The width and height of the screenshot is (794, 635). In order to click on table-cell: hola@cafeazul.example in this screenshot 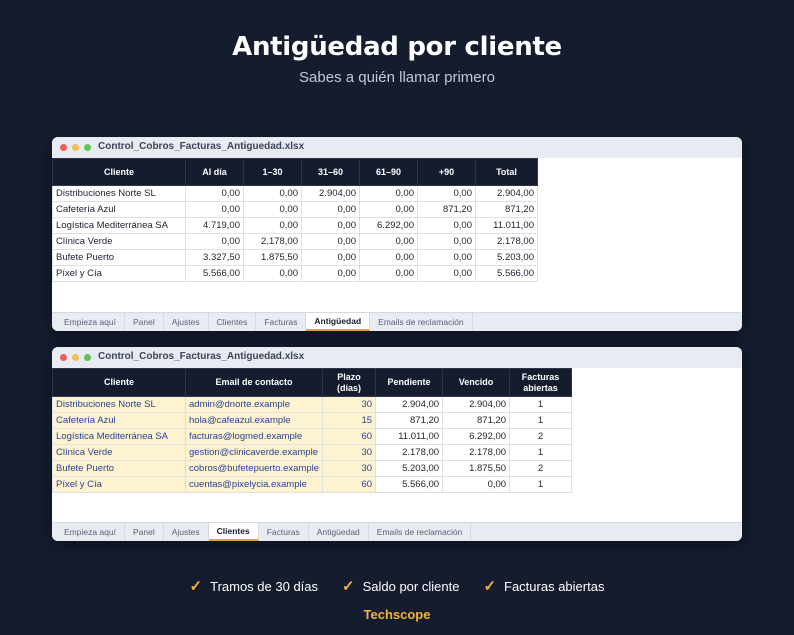, I will do `click(254, 420)`.